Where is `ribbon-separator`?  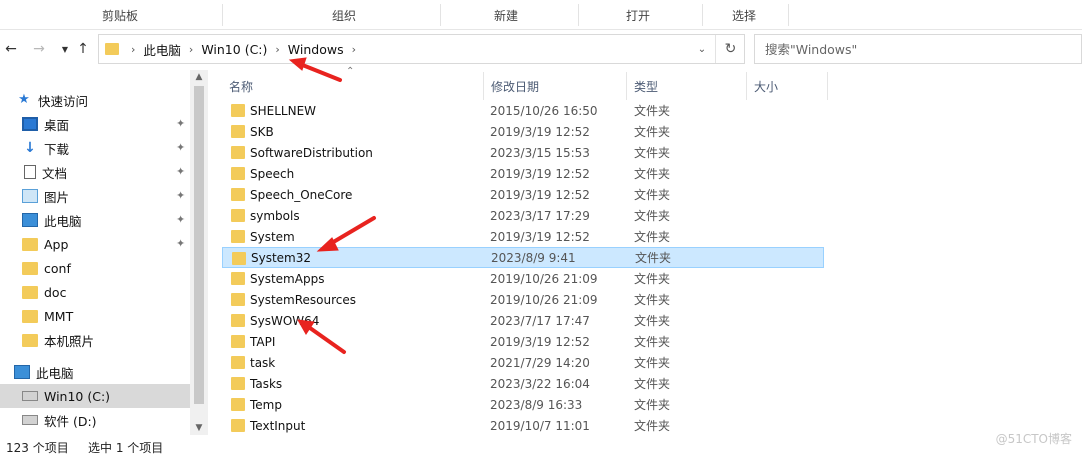 ribbon-separator is located at coordinates (440, 15).